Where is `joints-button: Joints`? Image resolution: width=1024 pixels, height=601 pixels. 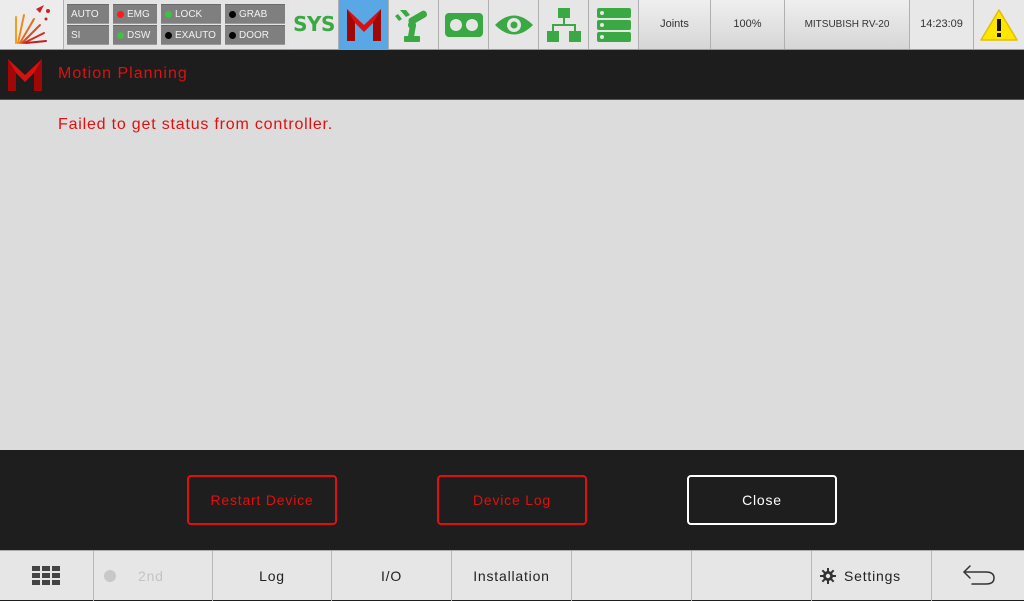 joints-button: Joints is located at coordinates (675, 24).